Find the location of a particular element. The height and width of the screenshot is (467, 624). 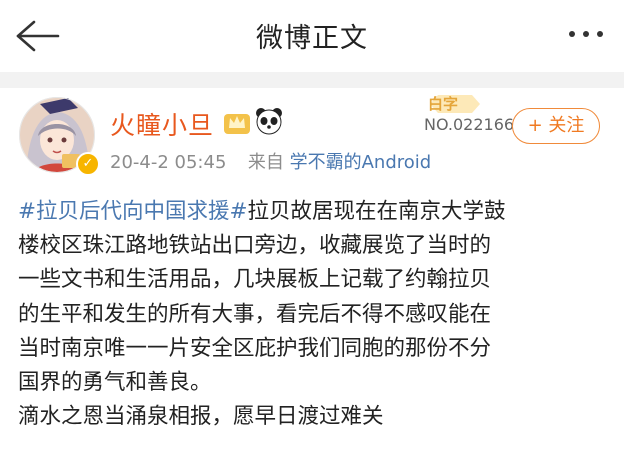

fan-badge: 白字 NO.022166 is located at coordinates (471, 114).